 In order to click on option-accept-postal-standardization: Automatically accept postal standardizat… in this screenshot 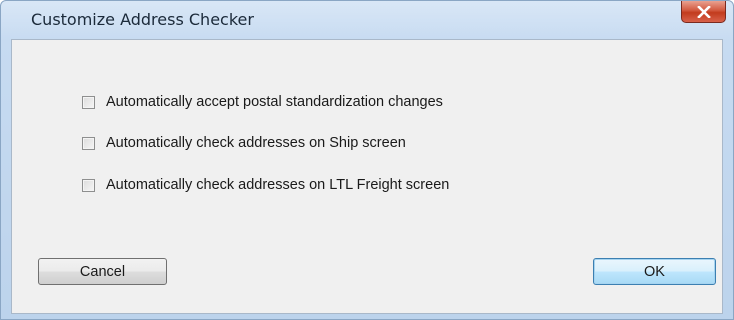, I will do `click(262, 102)`.